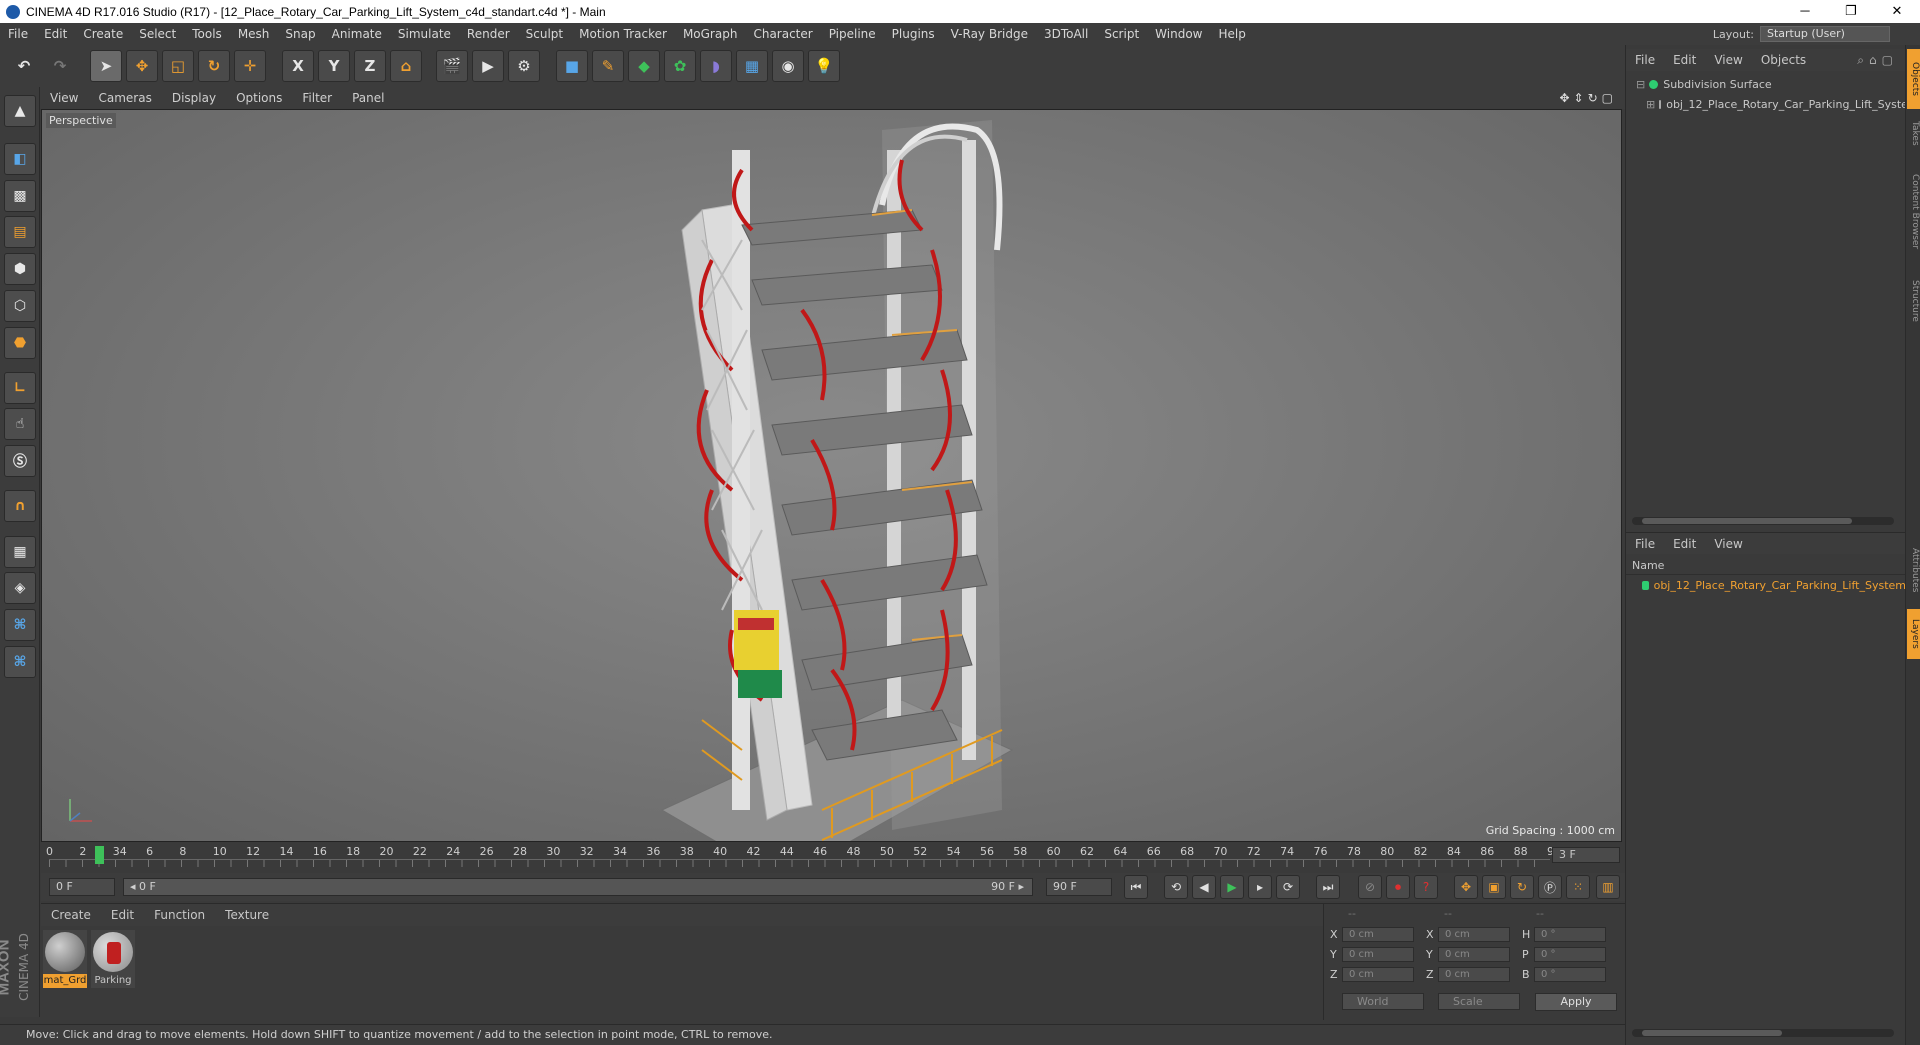 The width and height of the screenshot is (1920, 1045). What do you see at coordinates (424, 34) in the screenshot?
I see `menu-simulate: Simulate` at bounding box center [424, 34].